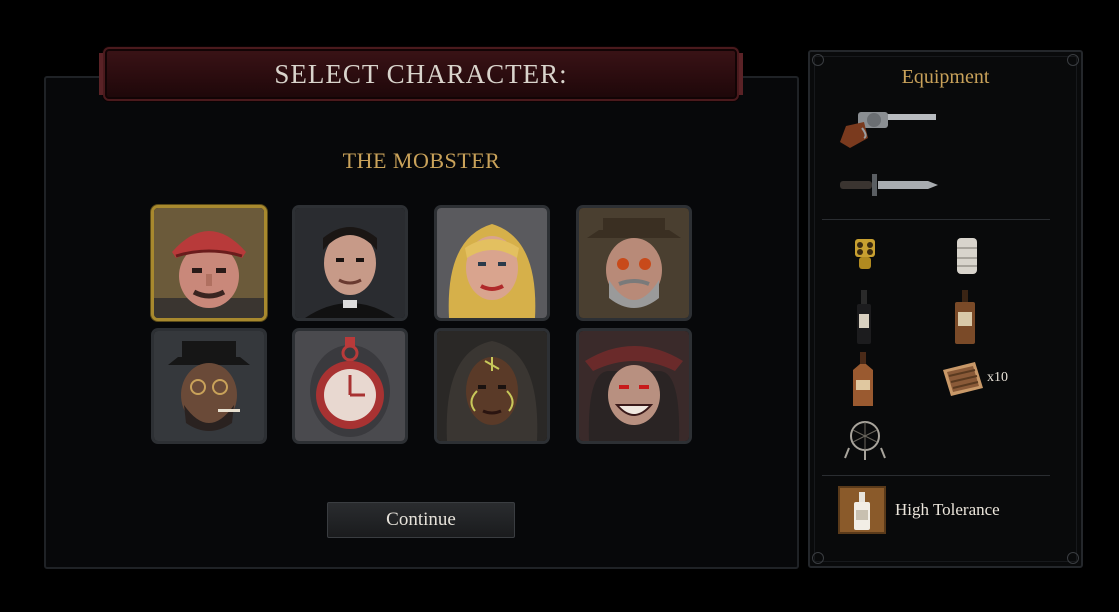 This screenshot has height=612, width=1119. What do you see at coordinates (865, 439) in the screenshot?
I see `dreamcatcher-icon` at bounding box center [865, 439].